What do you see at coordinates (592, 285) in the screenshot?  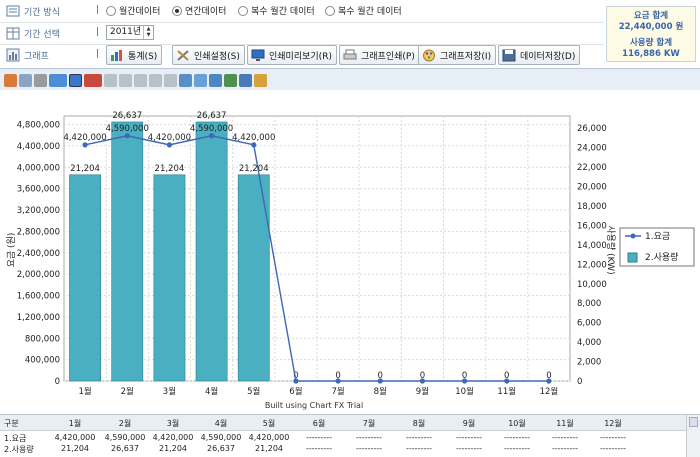 I see `y2-tick-label: 10,000` at bounding box center [592, 285].